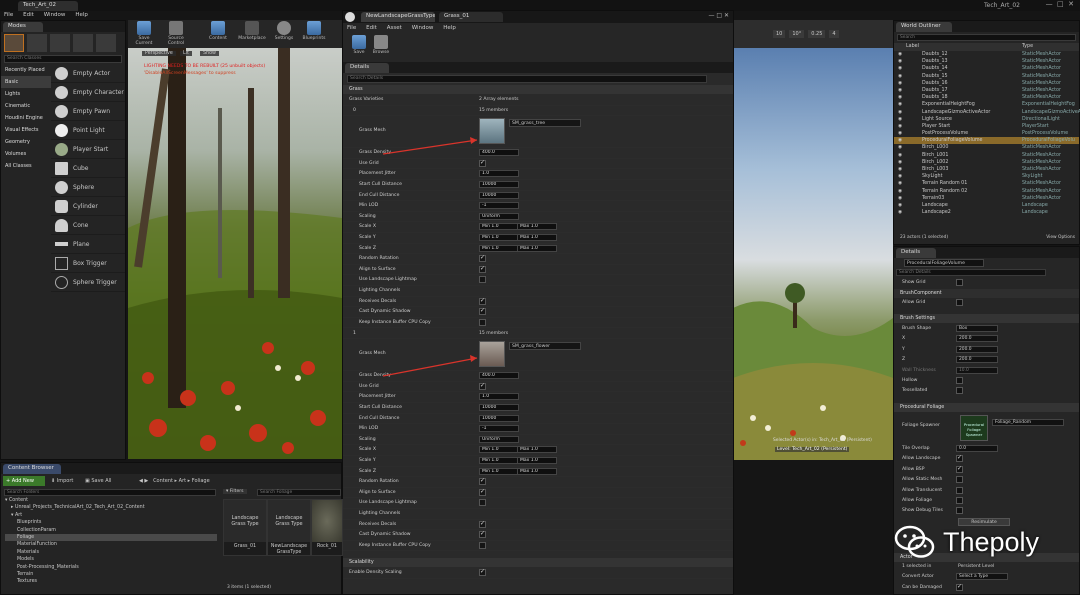  I want to click on folder-item: Textures, so click(111, 581).